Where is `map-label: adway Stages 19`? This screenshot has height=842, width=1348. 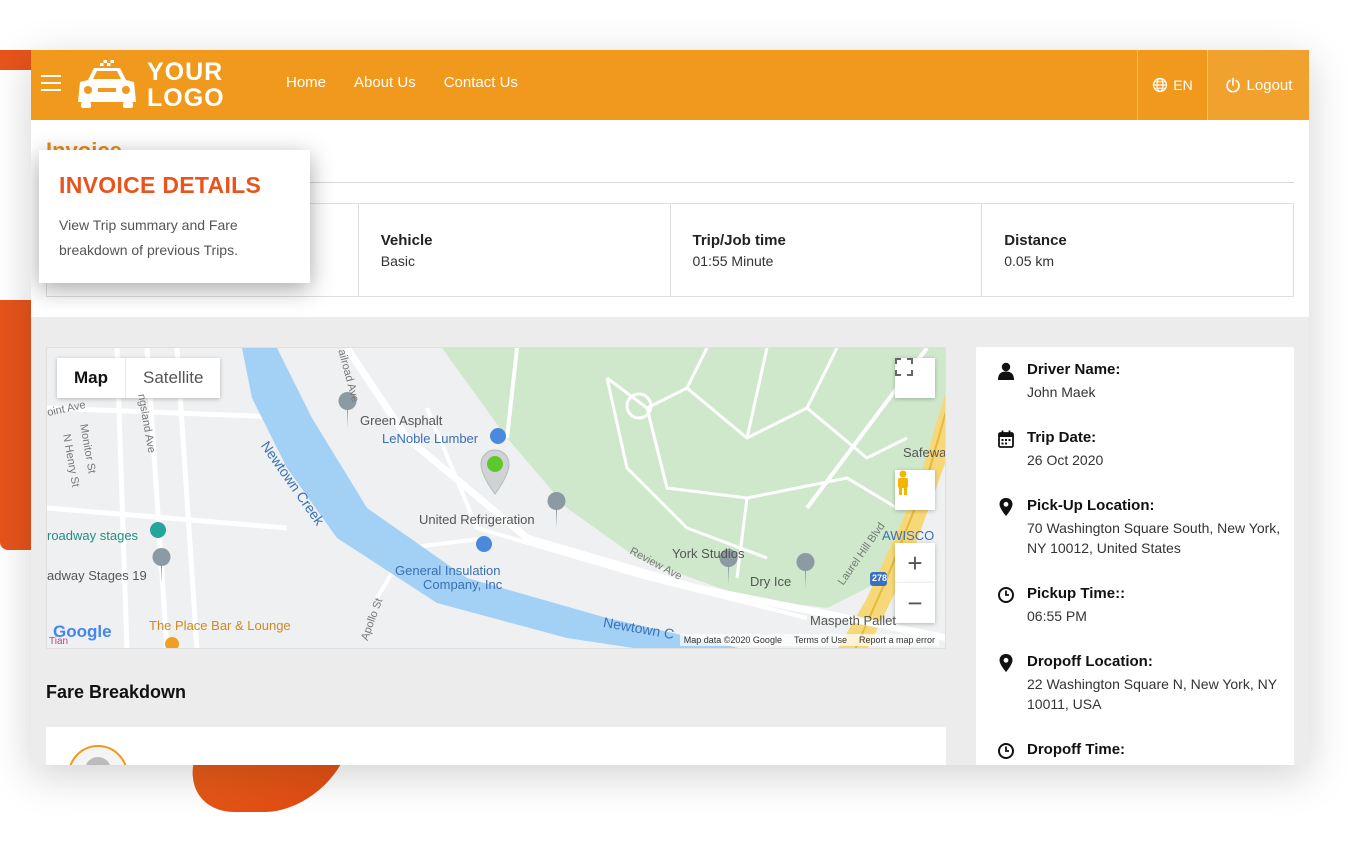 map-label: adway Stages 19 is located at coordinates (97, 575).